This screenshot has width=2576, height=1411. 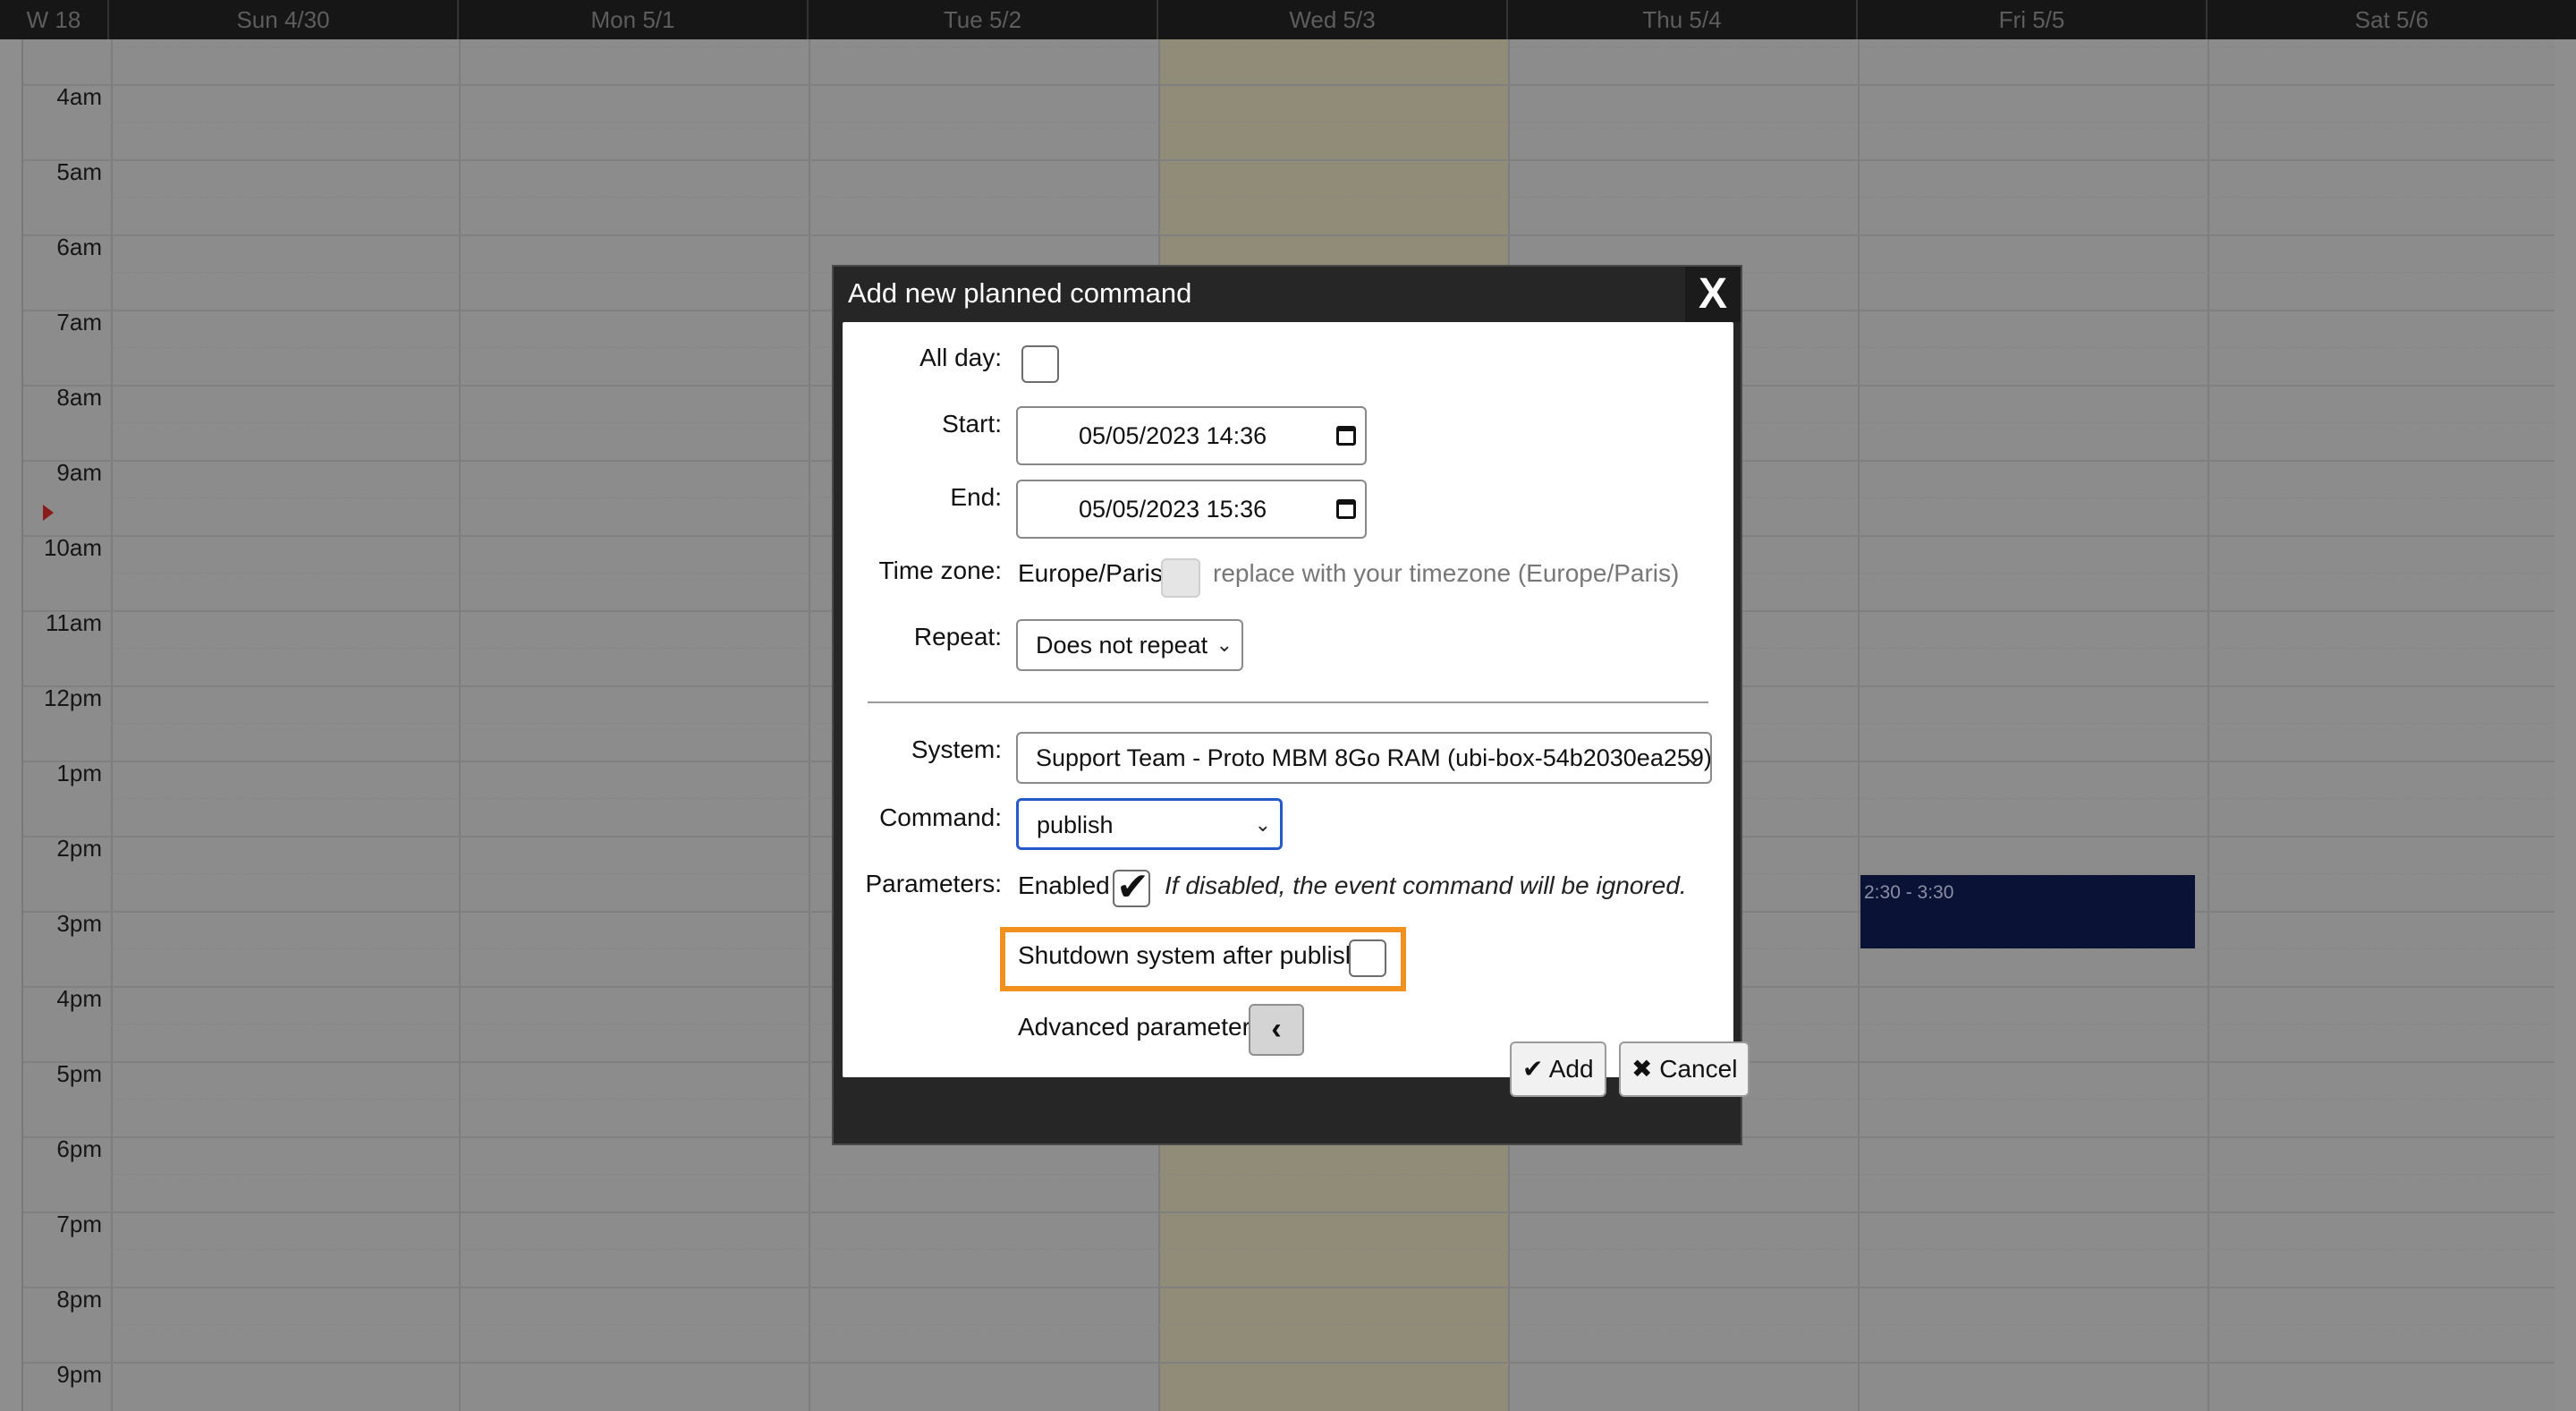 I want to click on end-datetime-input: 05/05/2023 15:36, so click(x=1191, y=510).